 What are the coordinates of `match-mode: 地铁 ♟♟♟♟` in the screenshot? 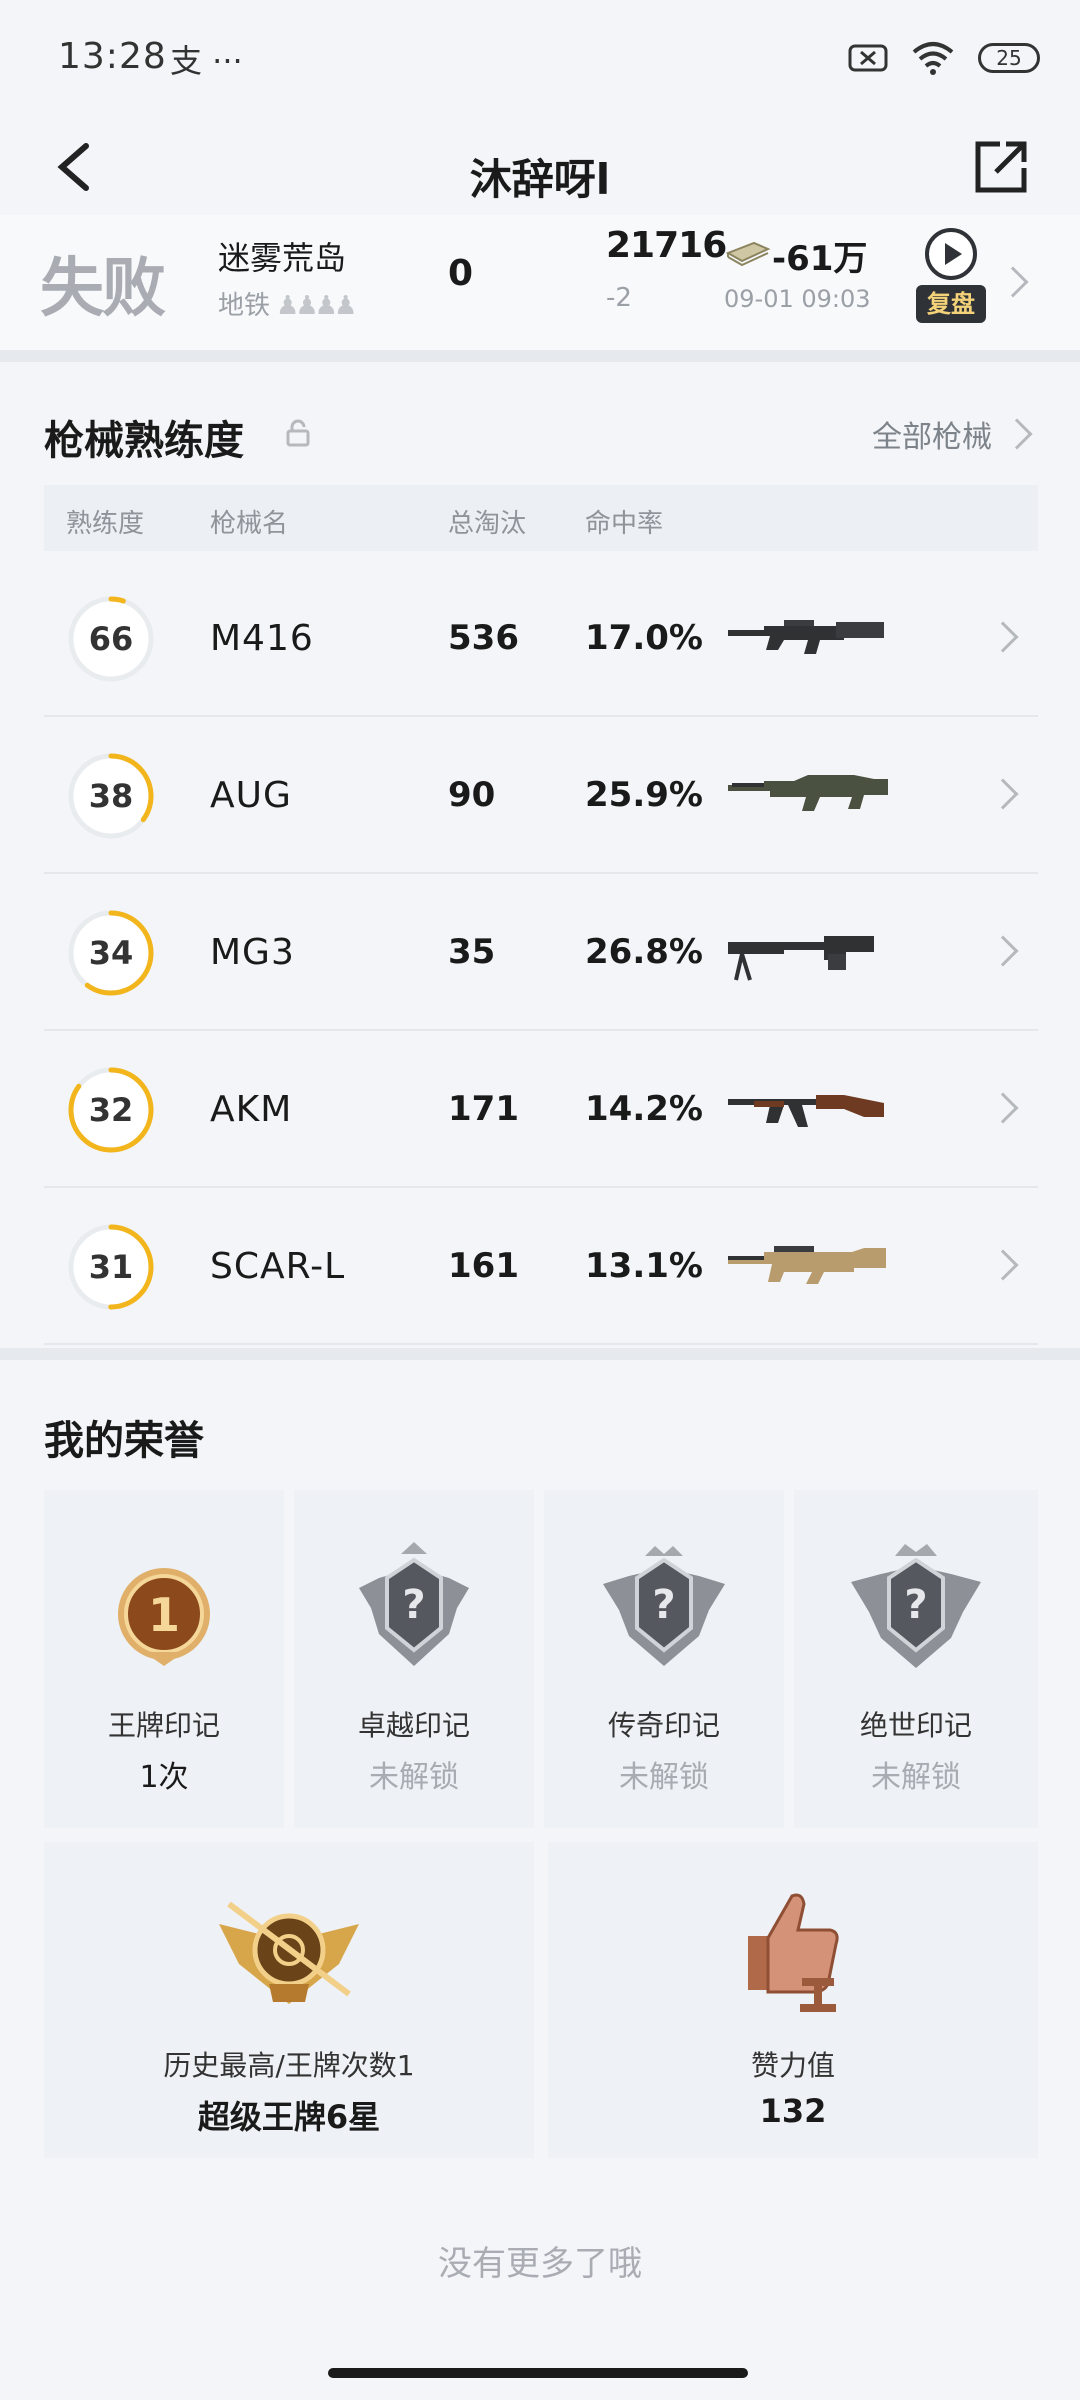 It's located at (287, 303).